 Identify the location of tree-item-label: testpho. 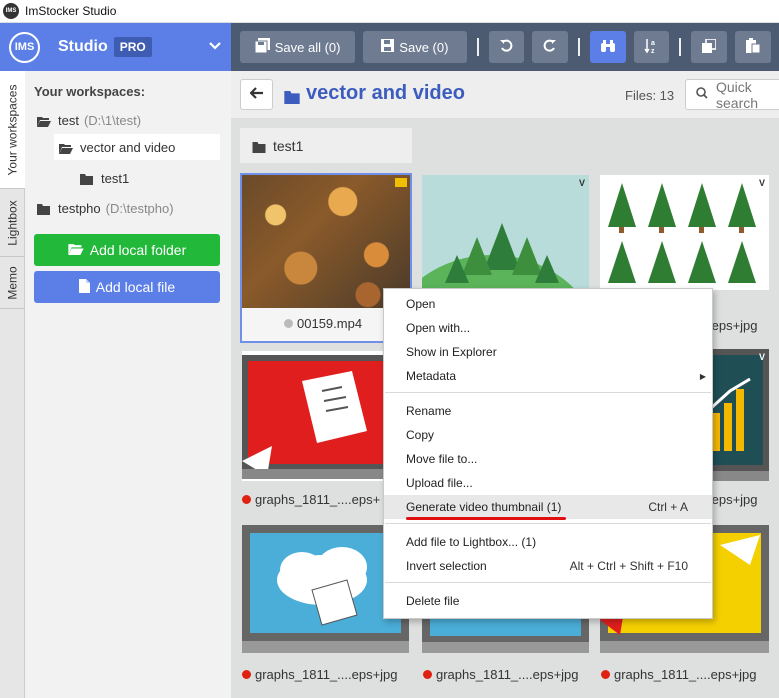
(79, 208).